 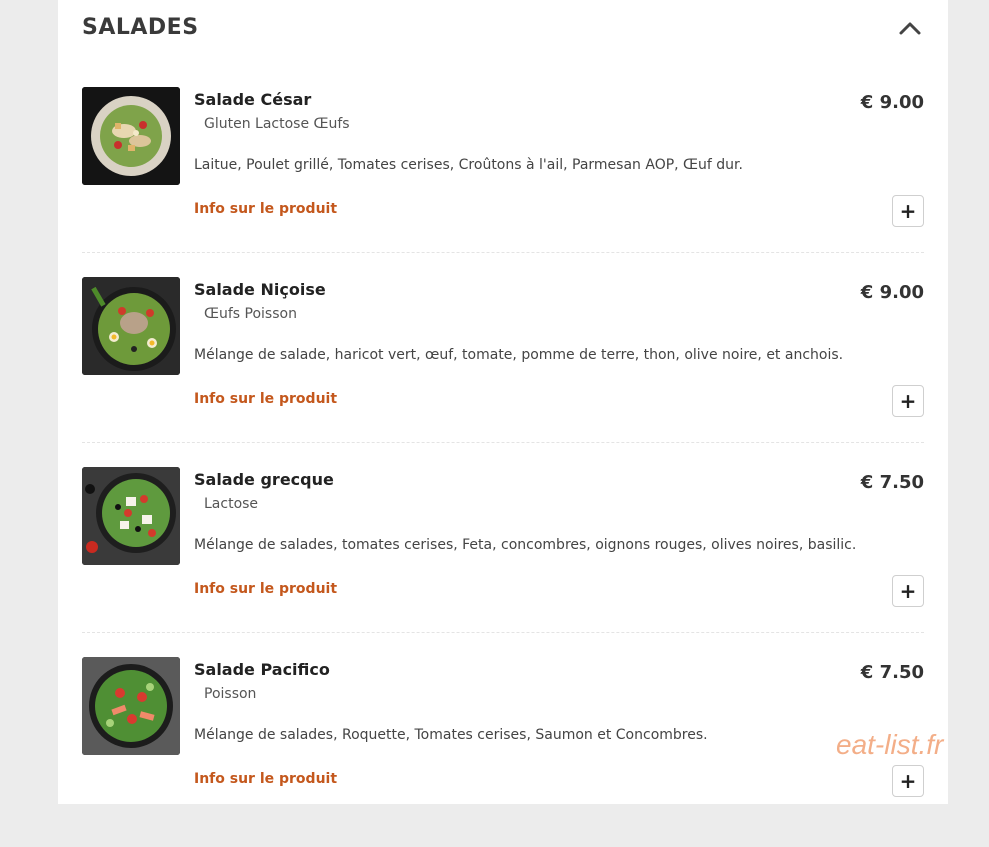 I want to click on item-name: Salade grecque, so click(x=264, y=479).